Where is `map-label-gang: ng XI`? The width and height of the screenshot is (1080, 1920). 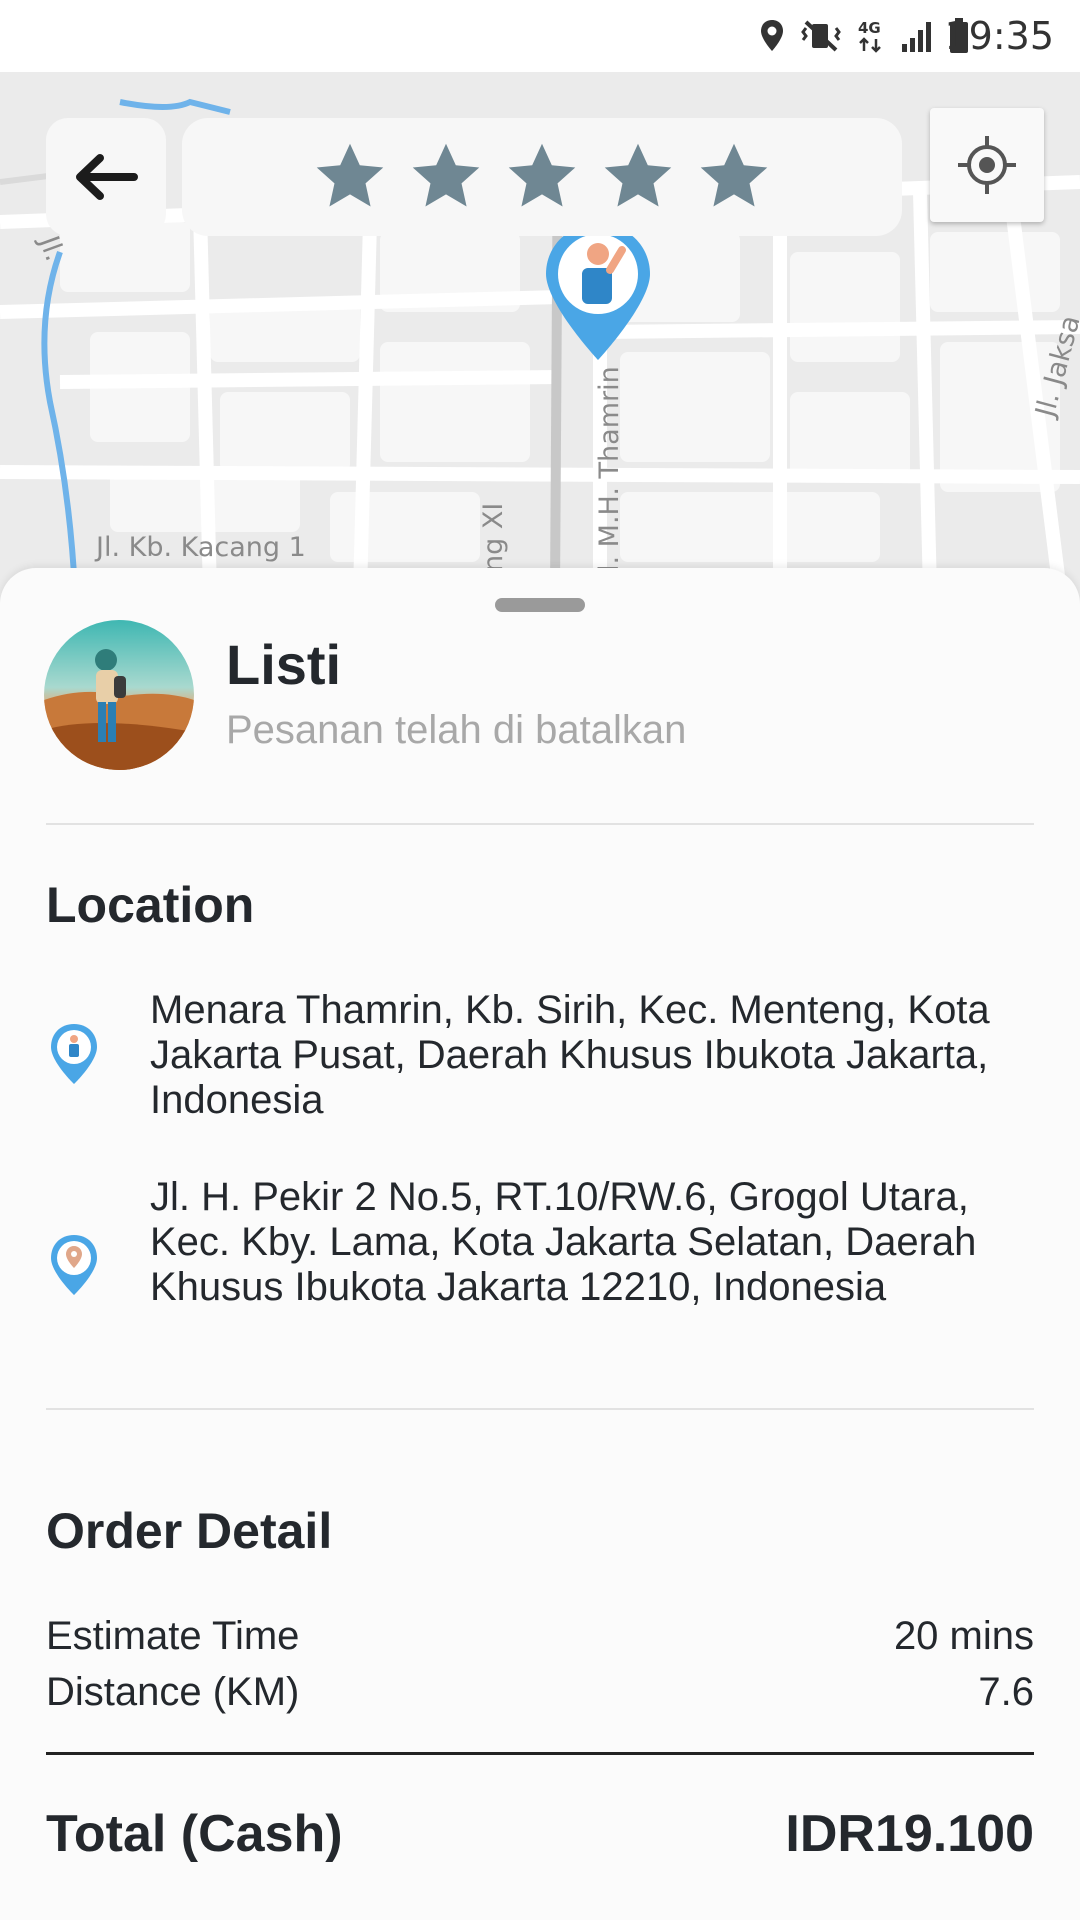
map-label-gang: ng XI is located at coordinates (493, 537).